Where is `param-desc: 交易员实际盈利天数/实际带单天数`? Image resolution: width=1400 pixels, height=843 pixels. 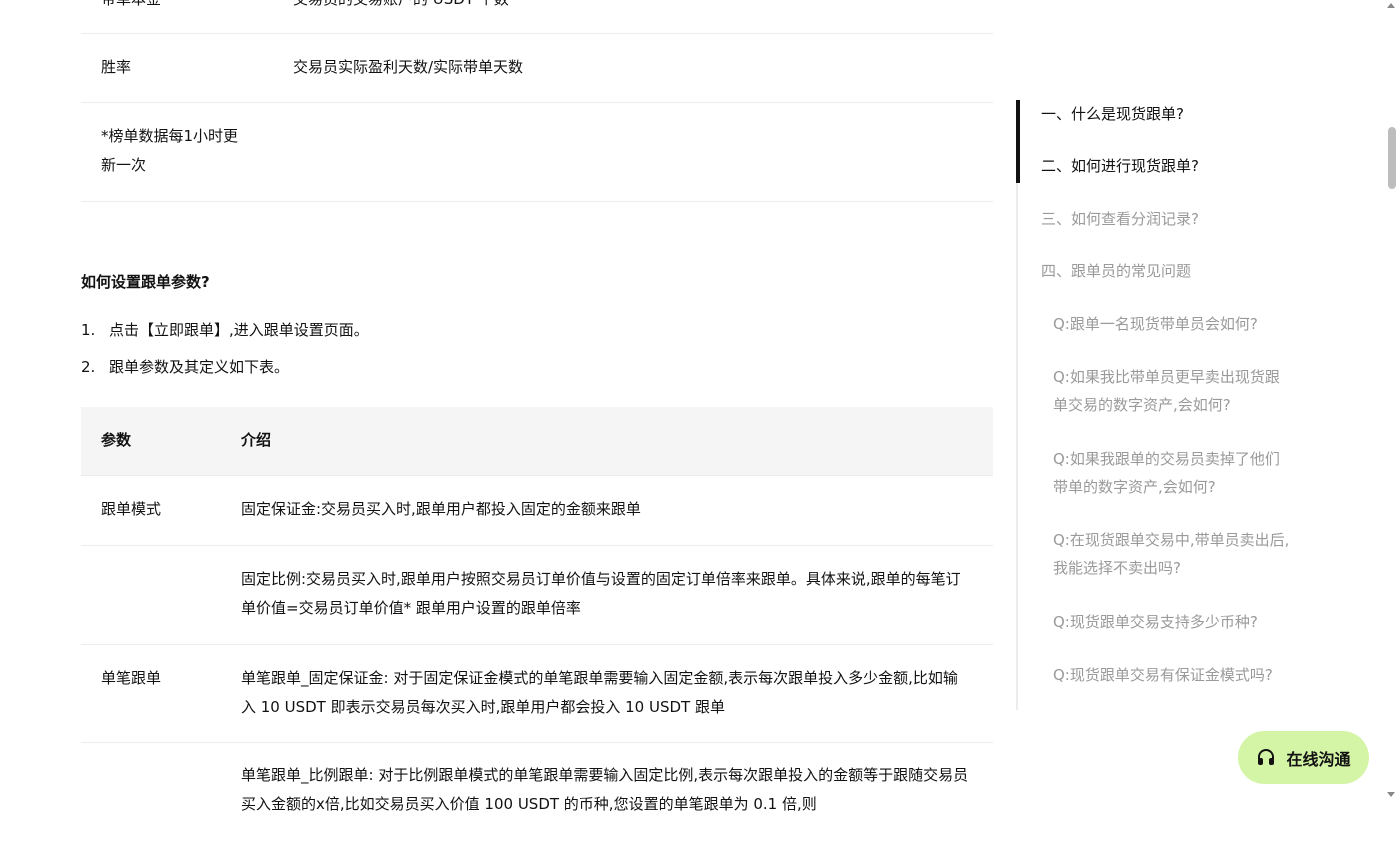
param-desc: 交易员实际盈利天数/实际带单天数 is located at coordinates (408, 67).